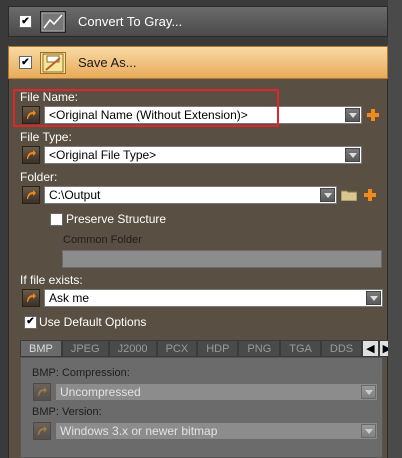 The image size is (402, 458). Describe the element at coordinates (25, 21) in the screenshot. I see `convert-to-gray-checkbox: ✔` at that location.